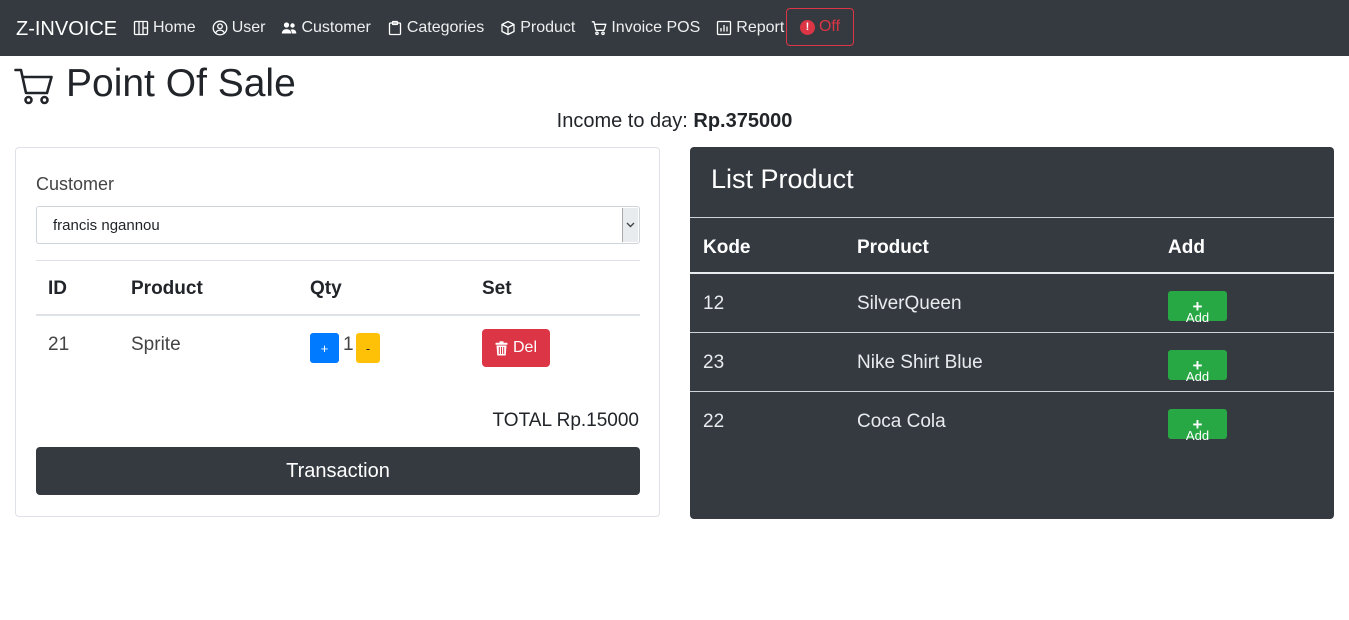 This screenshot has height=620, width=1349. What do you see at coordinates (782, 179) in the screenshot?
I see `product-list-title: List Product` at bounding box center [782, 179].